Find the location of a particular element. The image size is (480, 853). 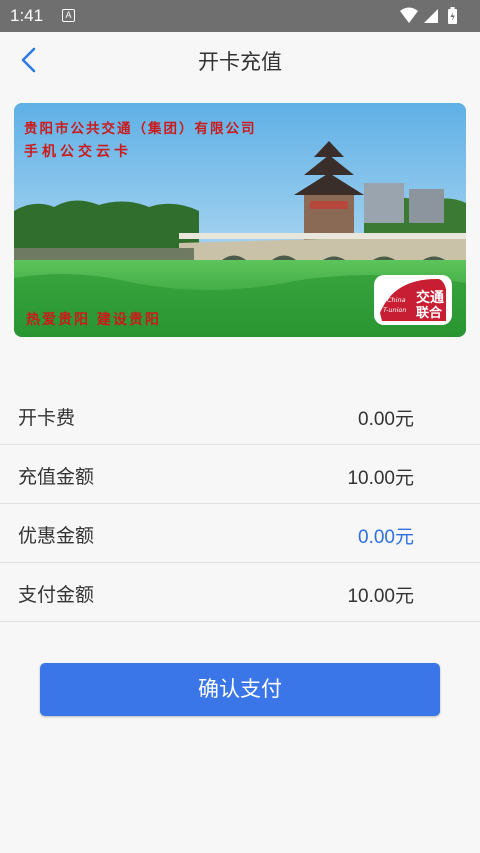

fee-row-card-fee: 开卡费 0.00元 is located at coordinates (240, 415).